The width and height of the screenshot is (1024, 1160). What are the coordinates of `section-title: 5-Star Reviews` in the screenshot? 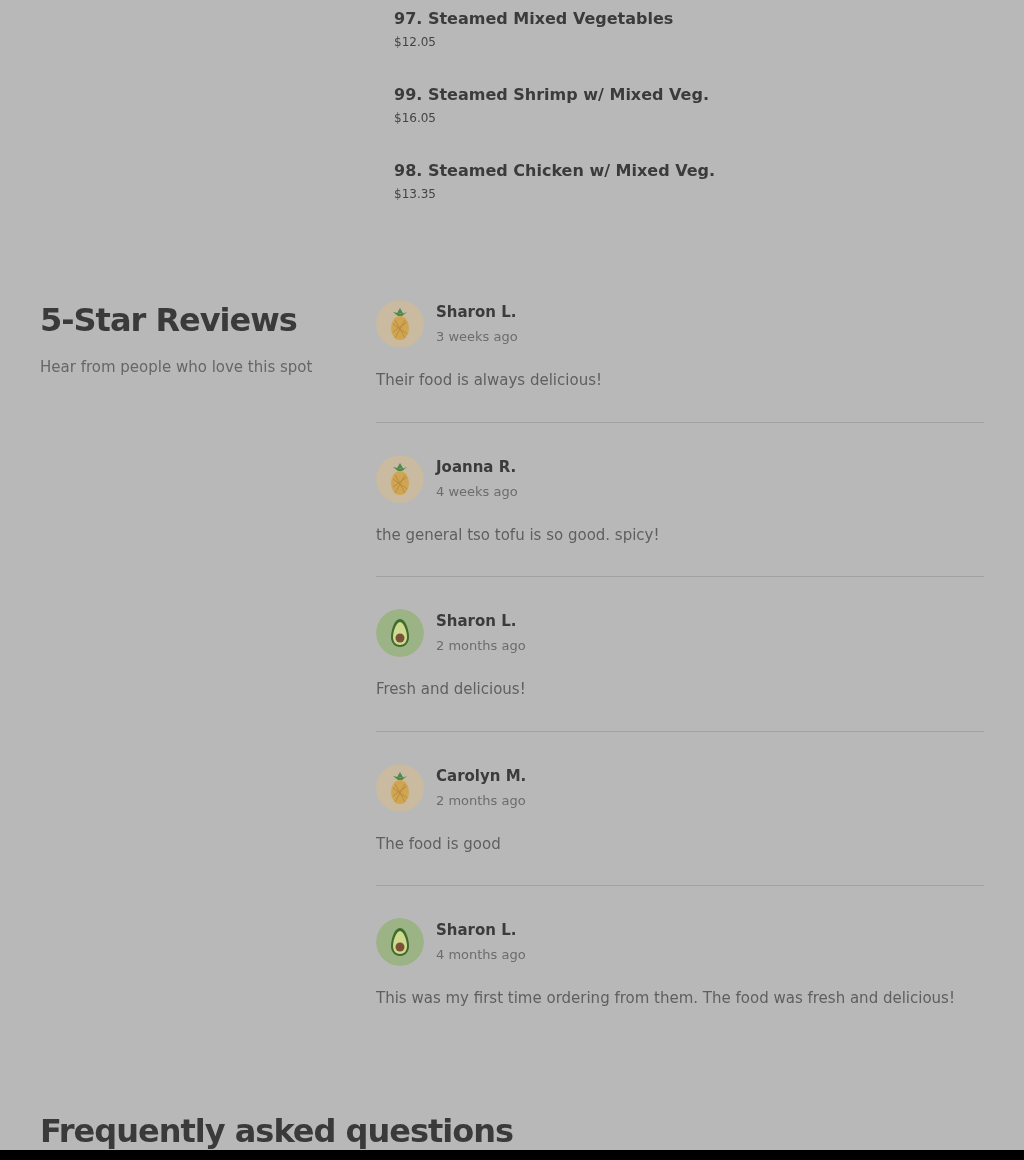 It's located at (169, 320).